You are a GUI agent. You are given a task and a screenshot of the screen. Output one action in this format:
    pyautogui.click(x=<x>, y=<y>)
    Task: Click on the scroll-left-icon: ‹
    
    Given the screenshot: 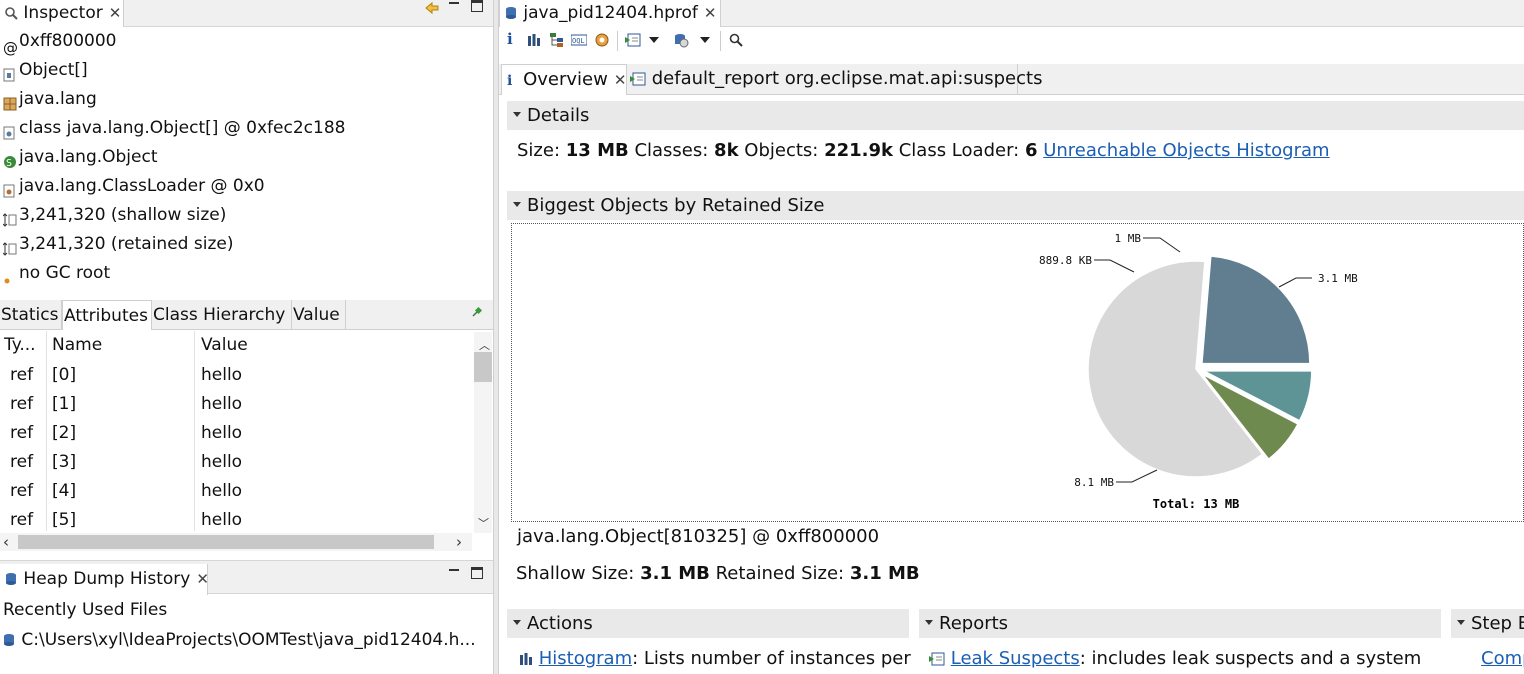 What is the action you would take?
    pyautogui.click(x=6, y=542)
    